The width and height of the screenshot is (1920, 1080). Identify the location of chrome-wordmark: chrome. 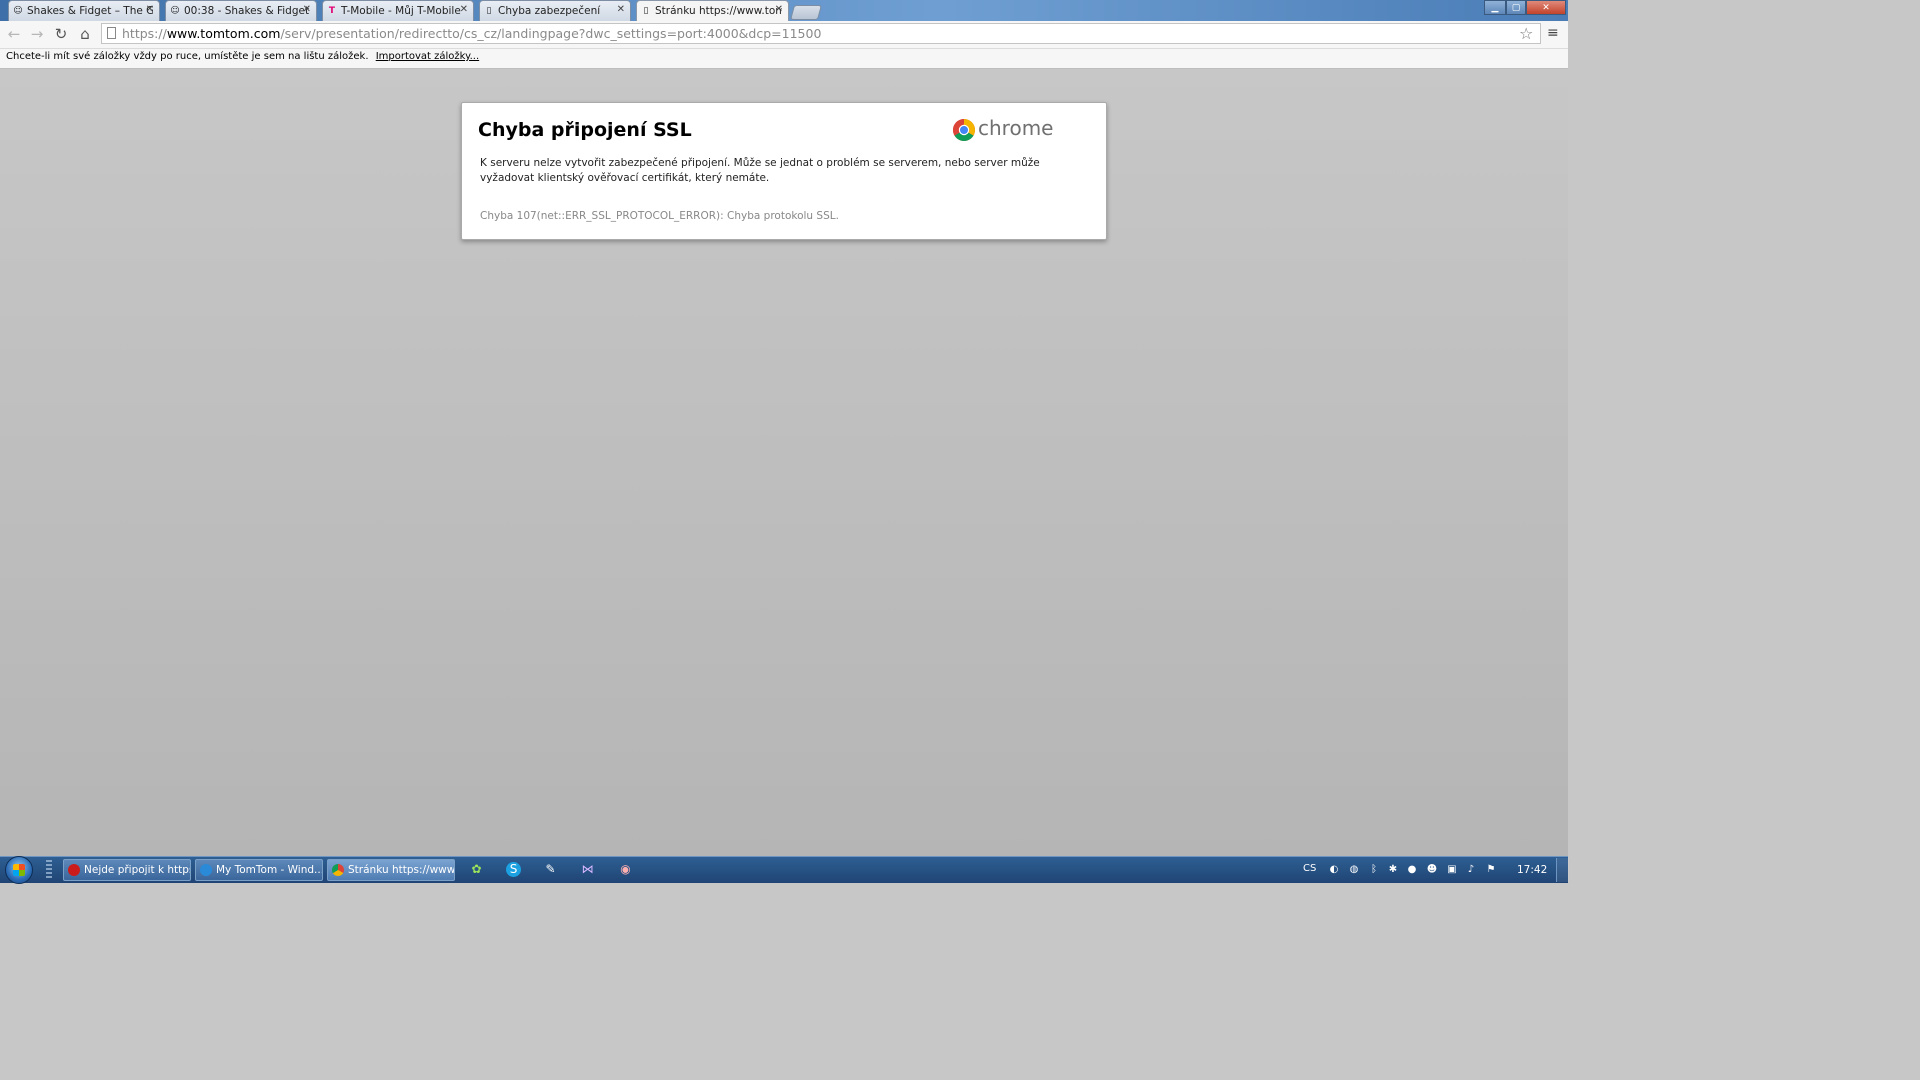
(1016, 128).